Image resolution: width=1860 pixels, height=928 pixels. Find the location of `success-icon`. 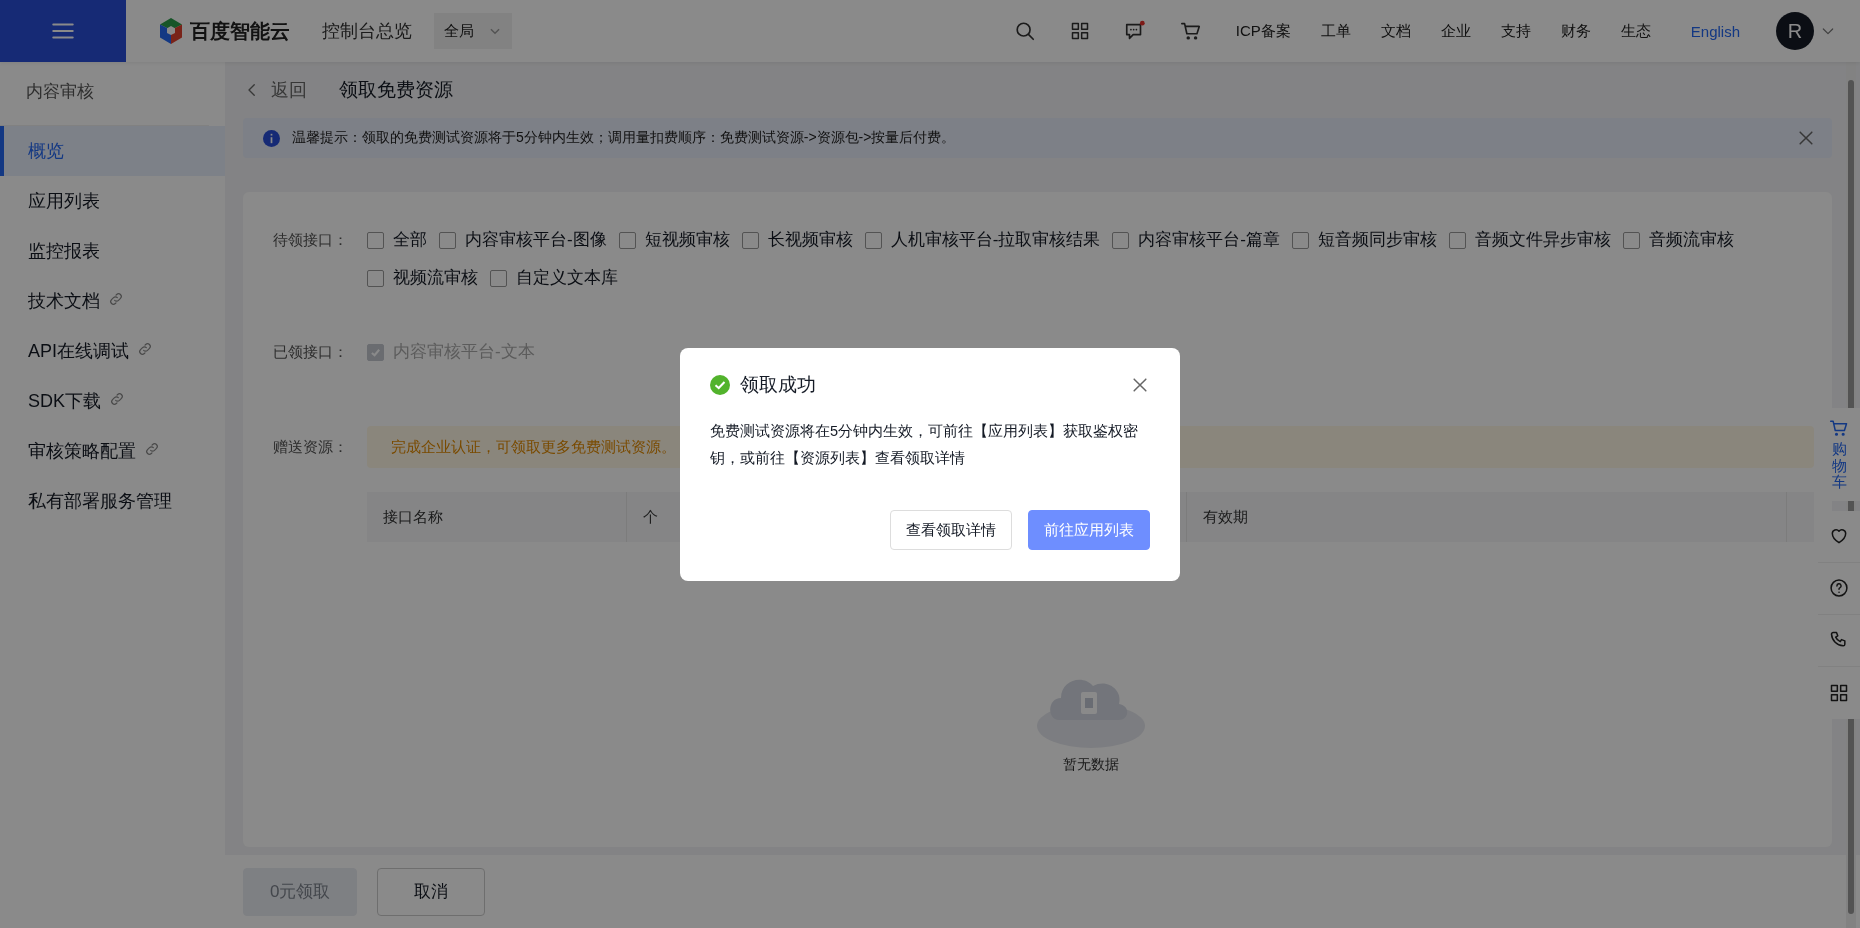

success-icon is located at coordinates (720, 385).